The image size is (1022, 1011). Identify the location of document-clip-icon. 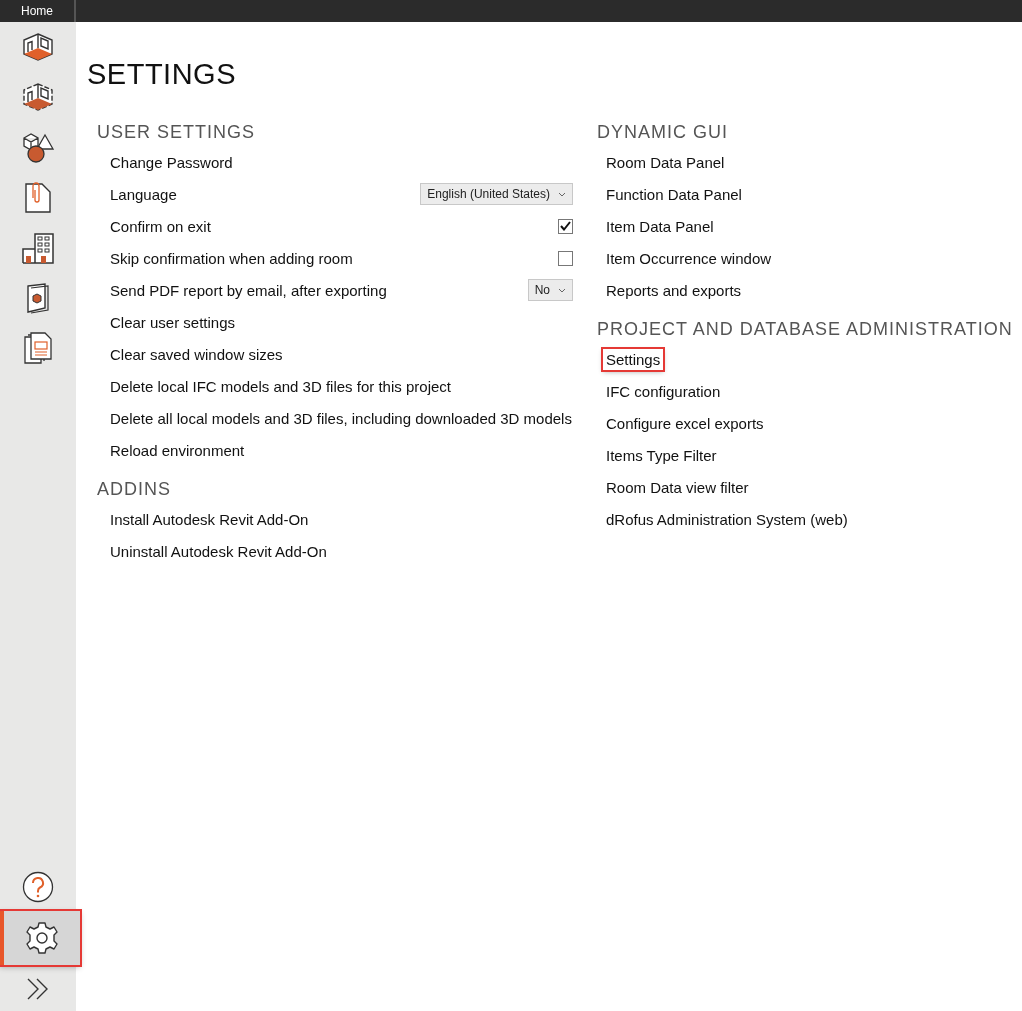
(38, 198).